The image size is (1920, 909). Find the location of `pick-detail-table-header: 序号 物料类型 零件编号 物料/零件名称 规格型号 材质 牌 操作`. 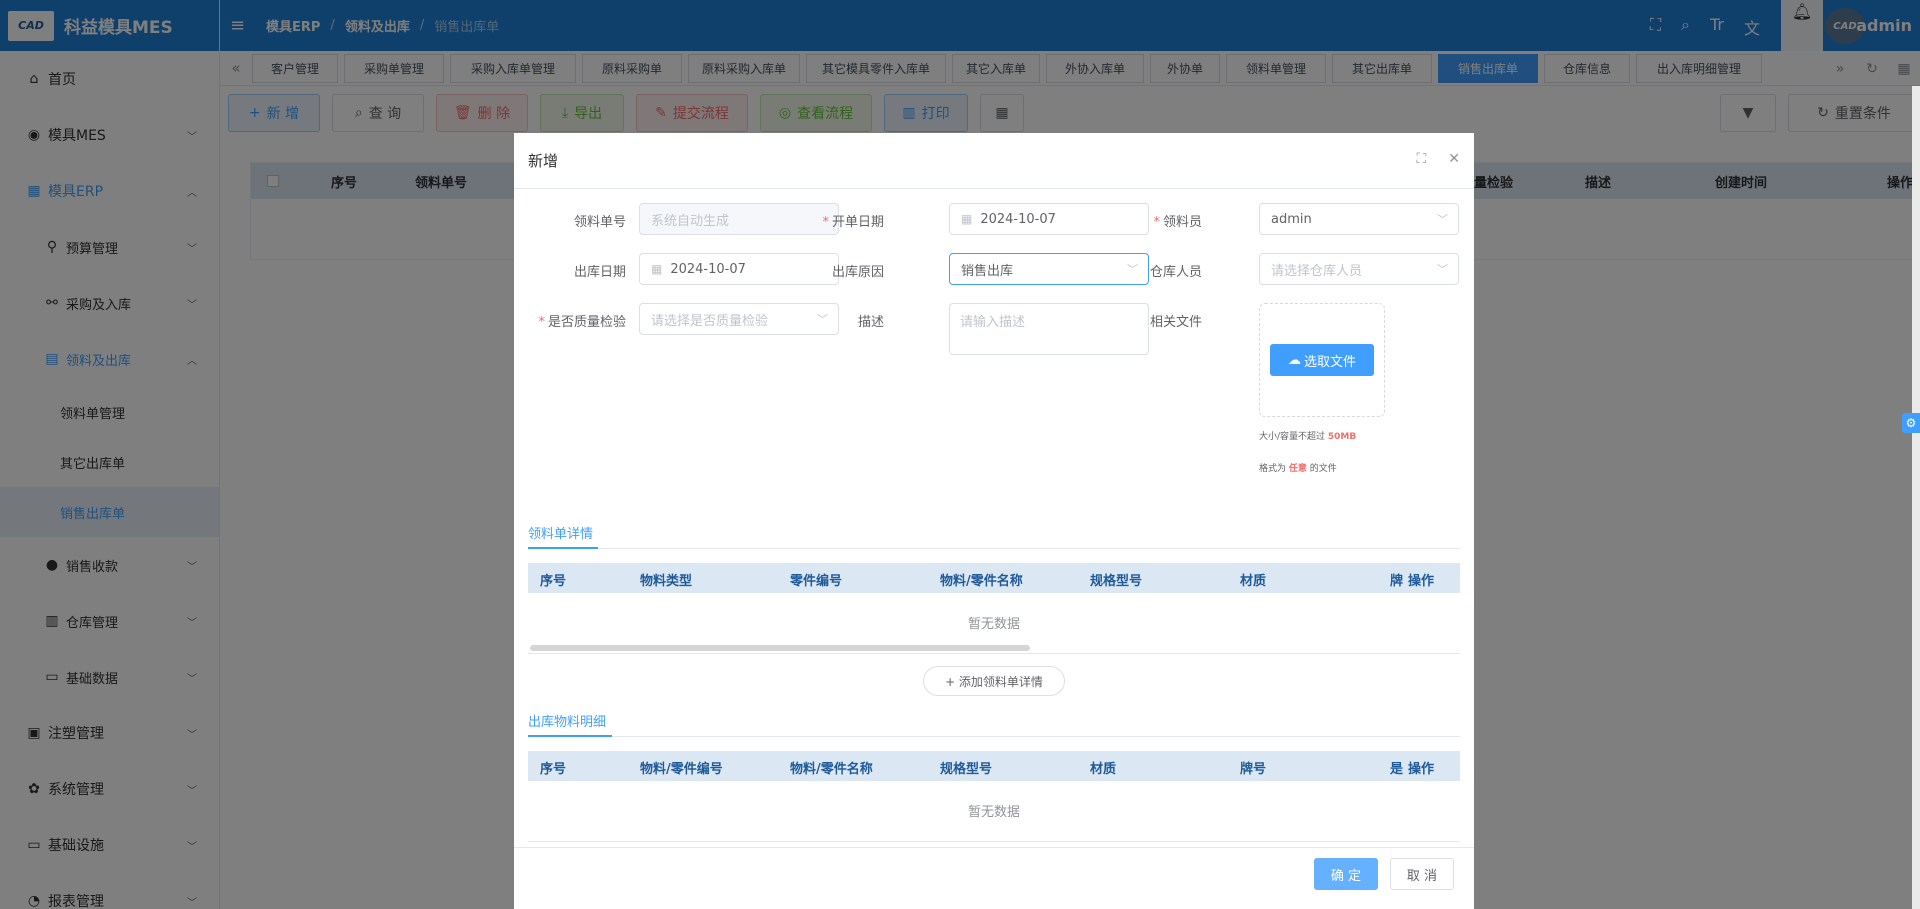

pick-detail-table-header: 序号 物料类型 零件编号 物料/零件名称 规格型号 材质 牌 操作 is located at coordinates (994, 578).